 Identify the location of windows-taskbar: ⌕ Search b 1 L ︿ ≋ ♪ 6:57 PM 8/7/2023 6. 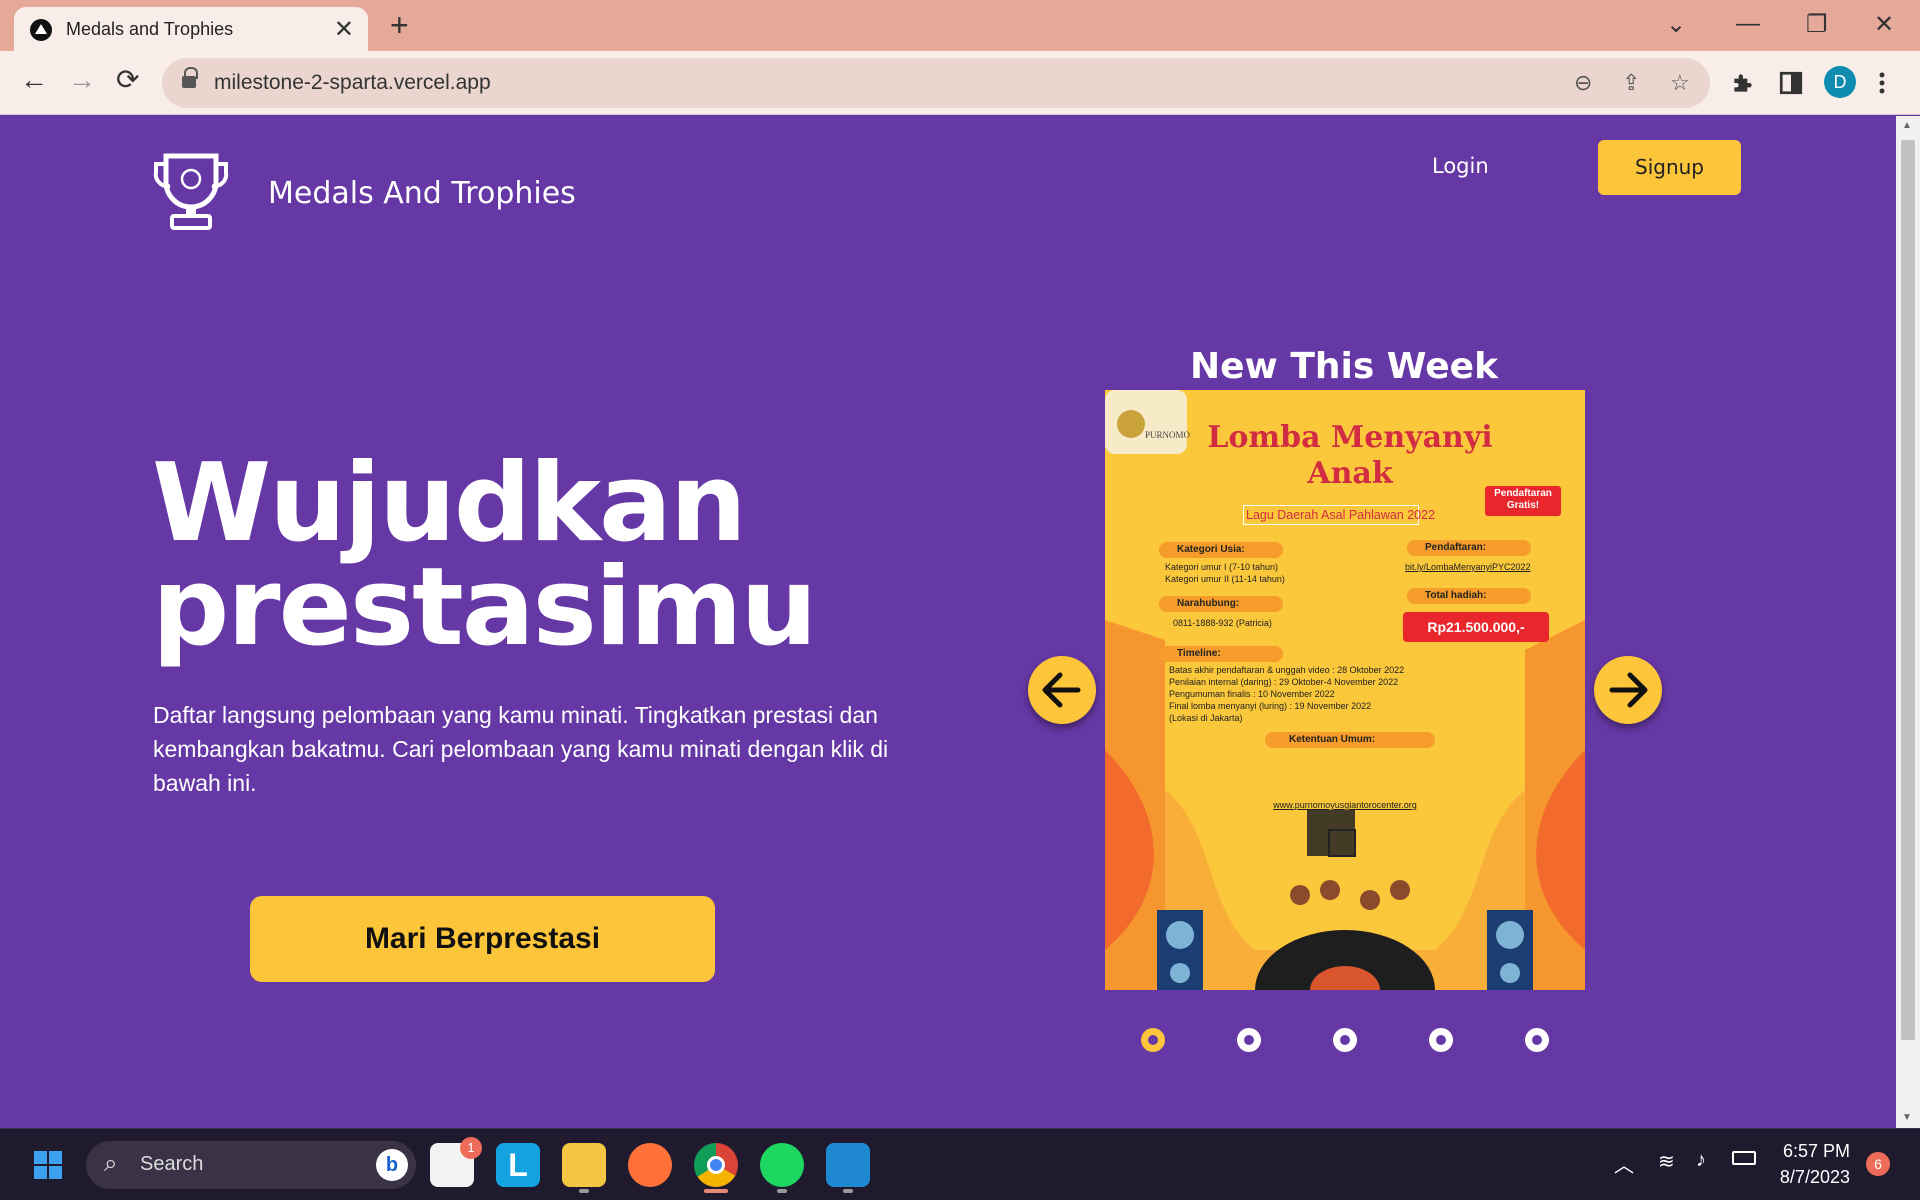
(960, 1164).